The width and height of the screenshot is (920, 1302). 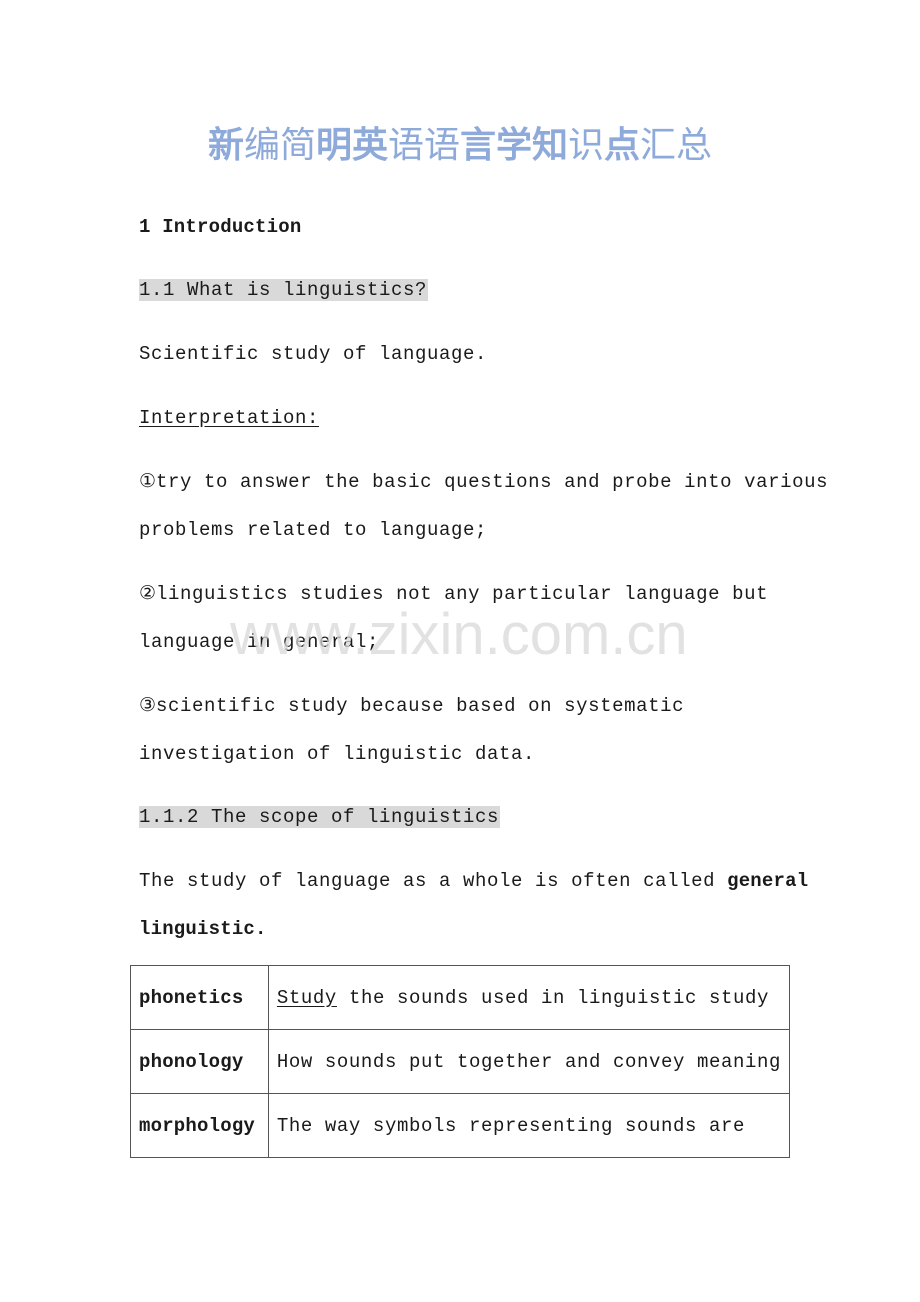 What do you see at coordinates (203, 929) in the screenshot?
I see `scope-intro-line-2: linguistic.` at bounding box center [203, 929].